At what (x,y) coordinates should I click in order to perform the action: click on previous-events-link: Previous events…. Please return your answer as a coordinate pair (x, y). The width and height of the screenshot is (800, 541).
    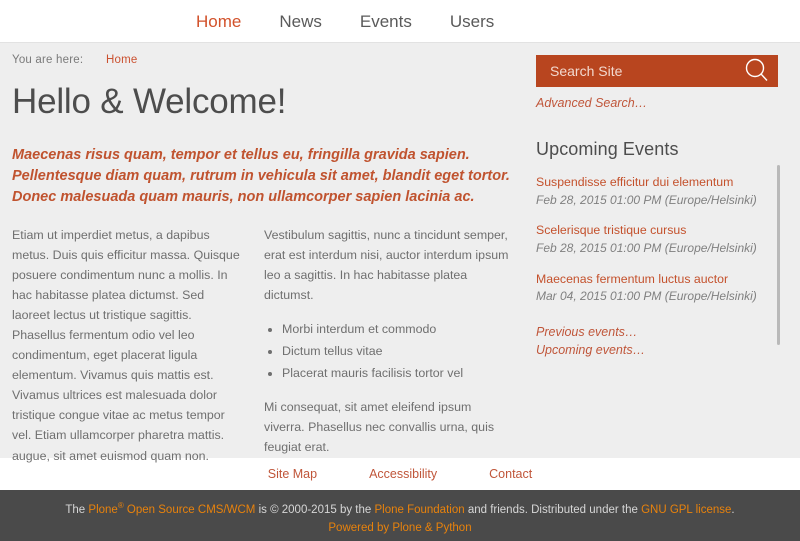
    Looking at the image, I should click on (657, 332).